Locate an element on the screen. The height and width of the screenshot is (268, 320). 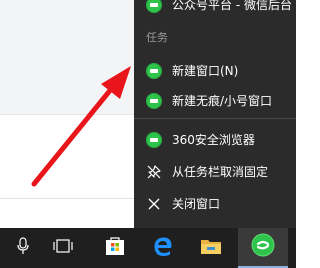
edge-icon is located at coordinates (163, 248).